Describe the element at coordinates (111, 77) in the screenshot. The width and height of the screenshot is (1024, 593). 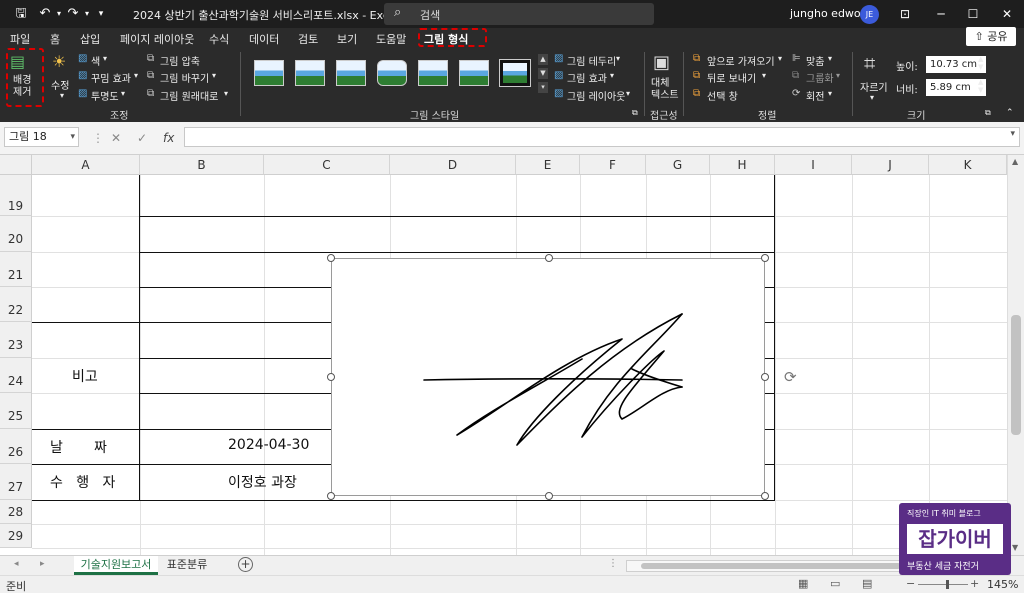
I see `artistic-effects-button: 꾸밈 효과` at that location.